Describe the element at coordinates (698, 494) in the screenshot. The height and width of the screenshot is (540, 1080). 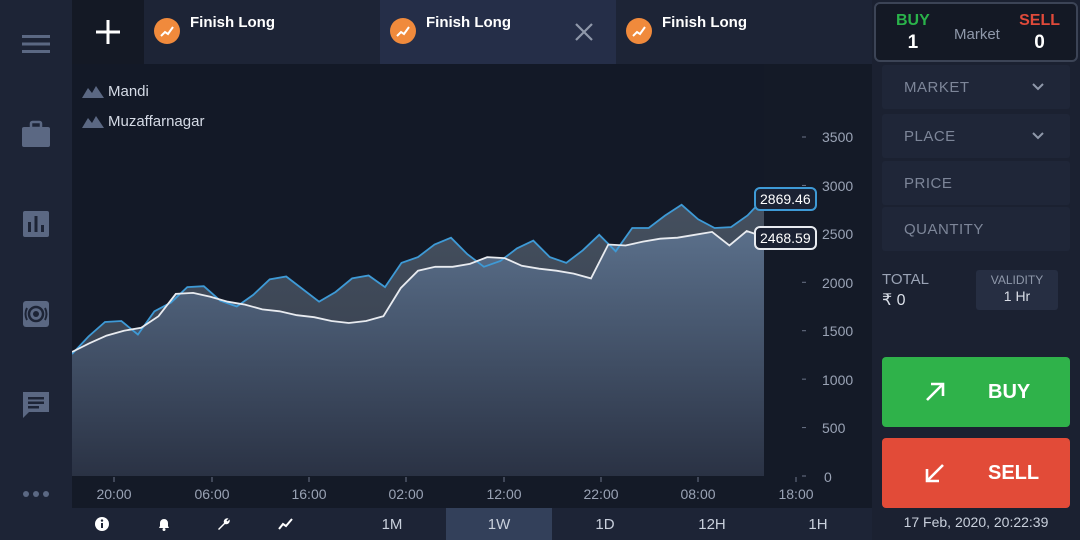
I see `x-tick-label: 08:00` at that location.